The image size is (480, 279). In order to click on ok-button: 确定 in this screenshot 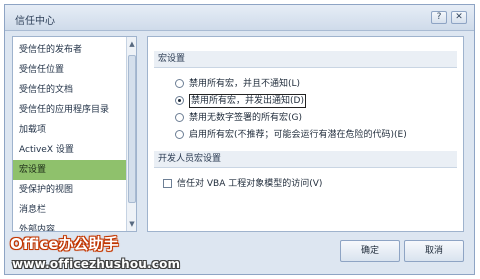, I will do `click(370, 251)`.